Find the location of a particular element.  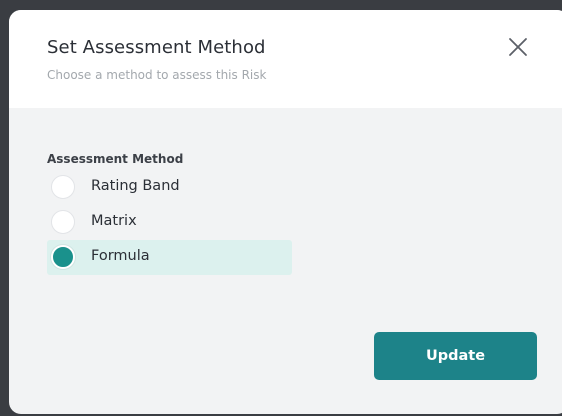

radio-label-rating-band: Rating Band is located at coordinates (135, 186).